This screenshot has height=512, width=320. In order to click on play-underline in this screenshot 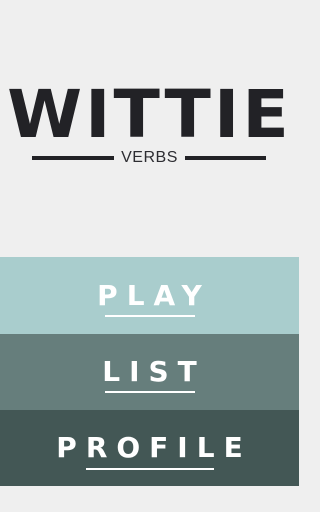, I will do `click(149, 316)`.